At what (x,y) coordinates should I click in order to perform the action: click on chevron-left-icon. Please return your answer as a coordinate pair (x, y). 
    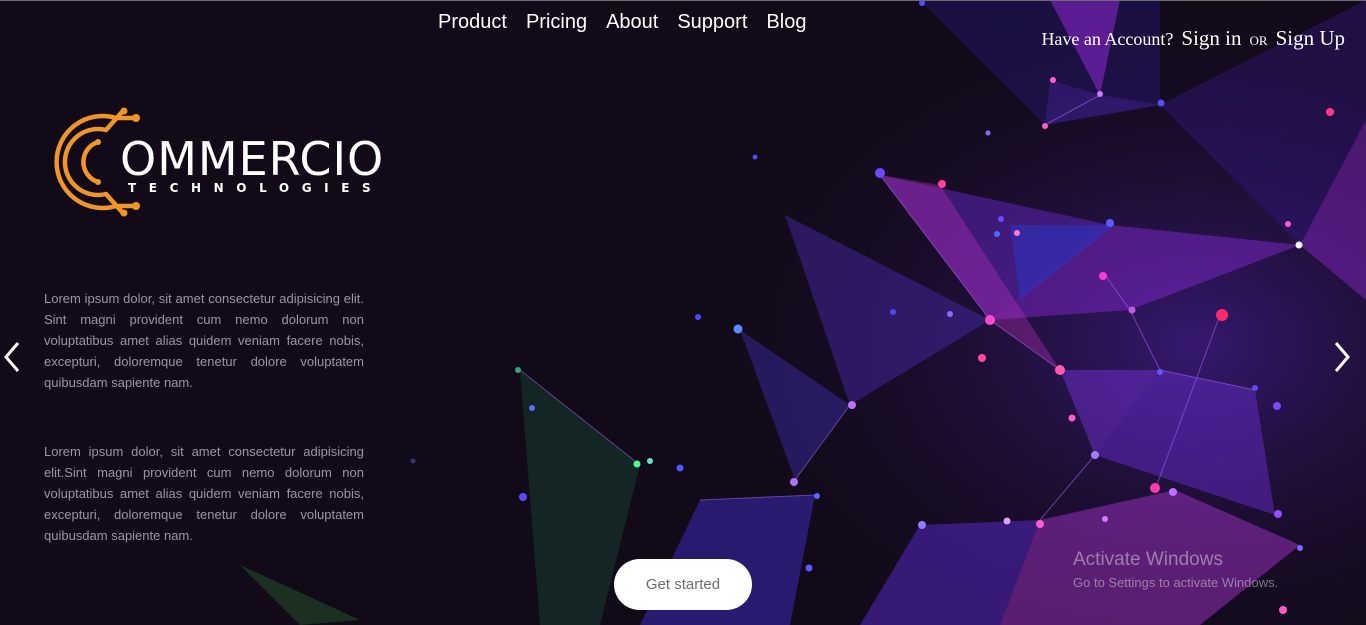
    Looking at the image, I should click on (13, 357).